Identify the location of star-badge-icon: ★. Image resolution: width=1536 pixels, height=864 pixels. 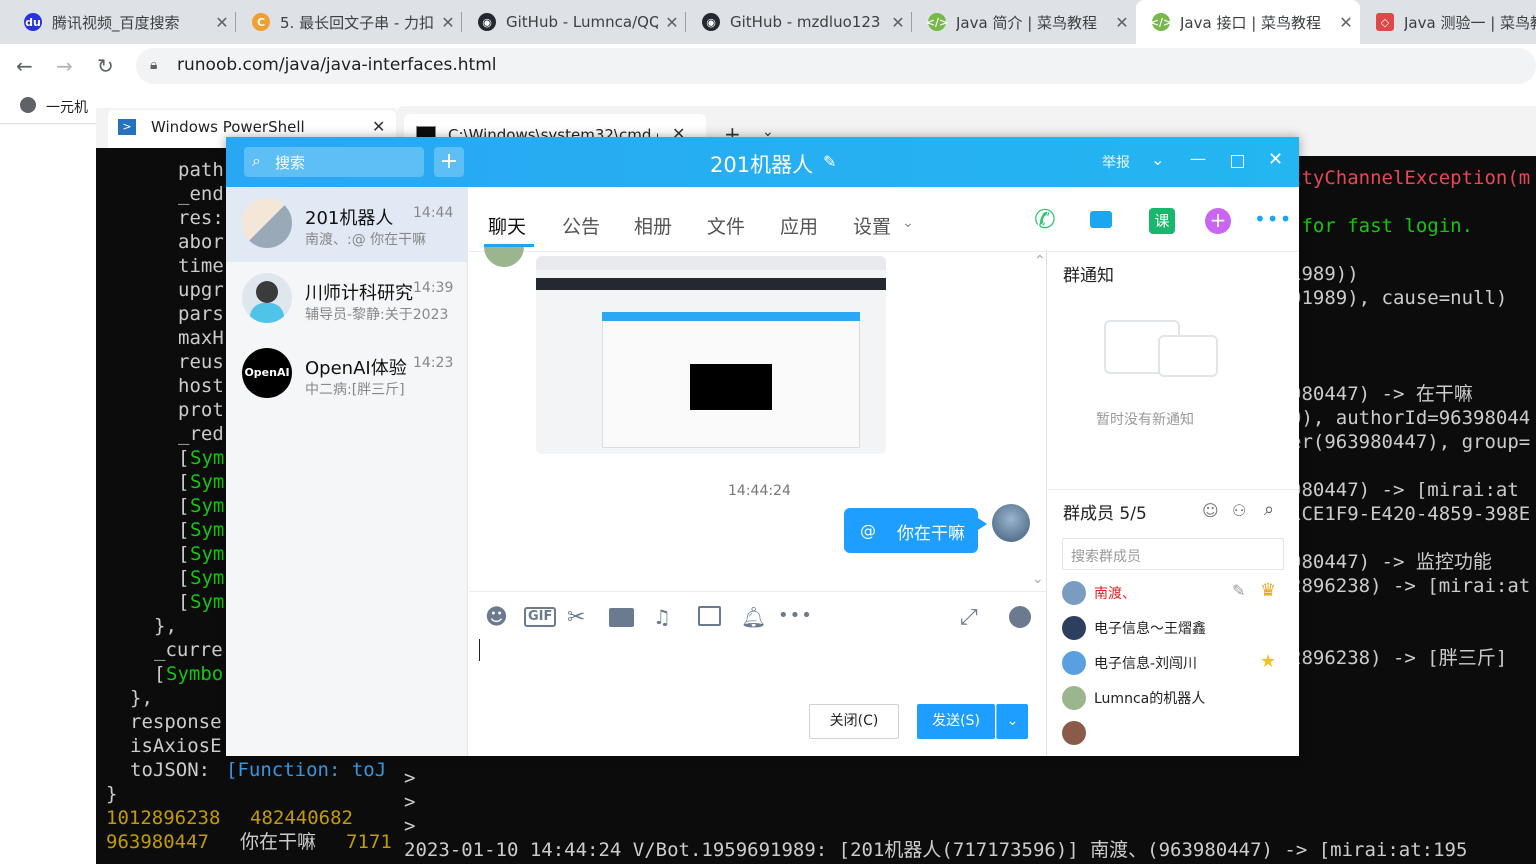
(1268, 661).